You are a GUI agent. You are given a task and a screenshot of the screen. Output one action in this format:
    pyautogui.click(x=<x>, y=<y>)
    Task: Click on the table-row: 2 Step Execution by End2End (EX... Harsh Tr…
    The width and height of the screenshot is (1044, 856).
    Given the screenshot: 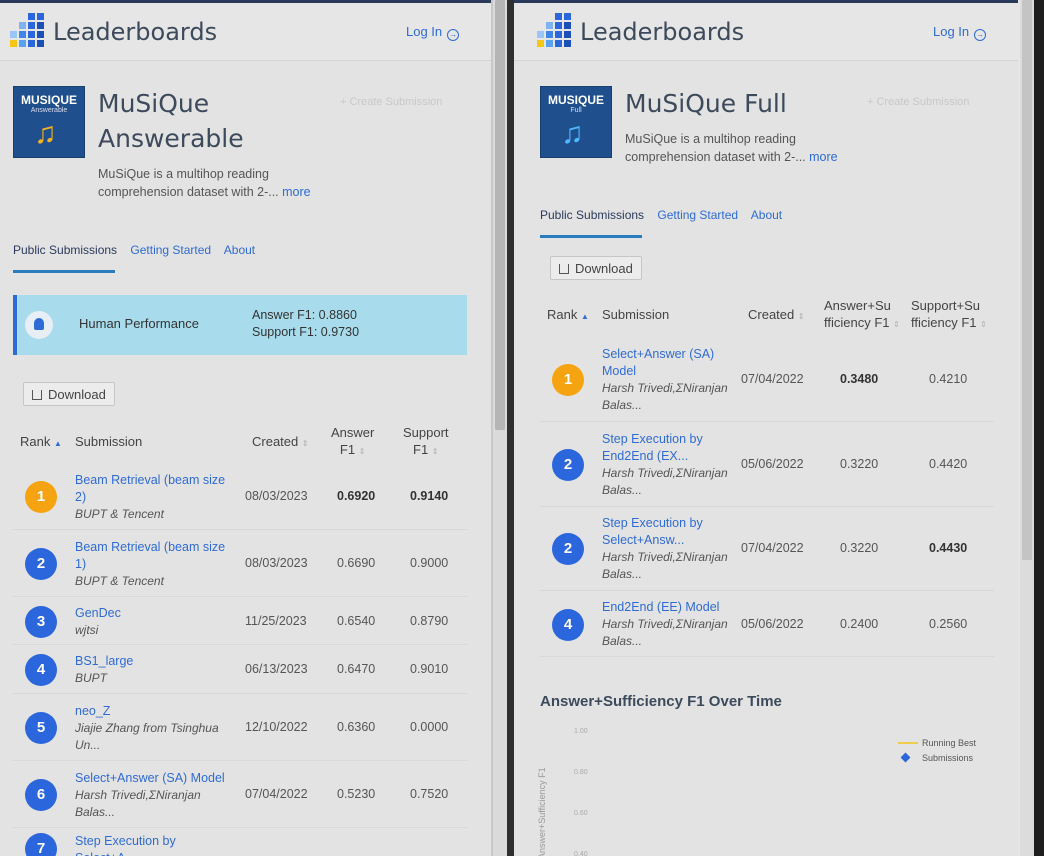 What is the action you would take?
    pyautogui.click(x=767, y=465)
    